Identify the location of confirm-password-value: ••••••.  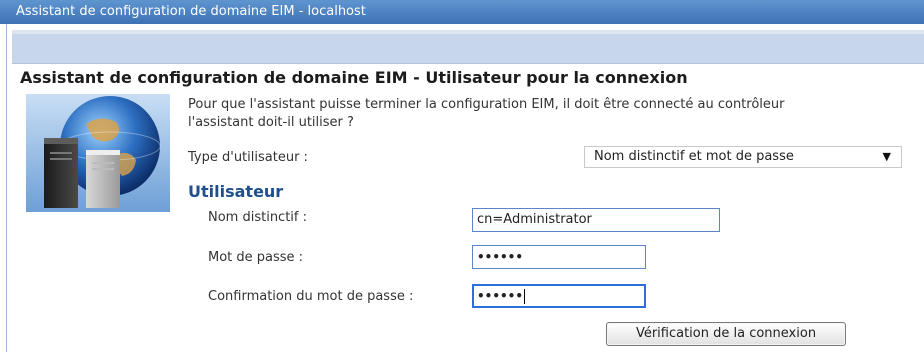
(500, 296).